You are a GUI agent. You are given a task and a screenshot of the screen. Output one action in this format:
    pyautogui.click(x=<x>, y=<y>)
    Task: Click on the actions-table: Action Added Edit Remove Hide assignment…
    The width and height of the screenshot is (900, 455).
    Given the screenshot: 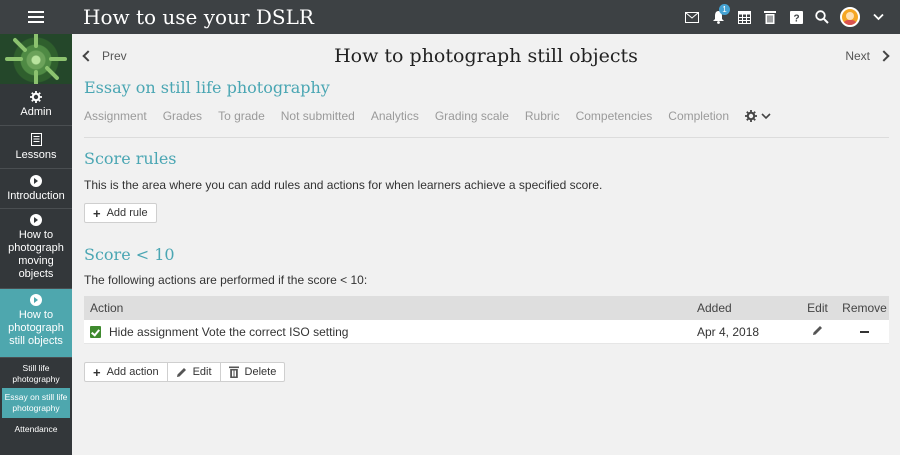 What is the action you would take?
    pyautogui.click(x=486, y=320)
    